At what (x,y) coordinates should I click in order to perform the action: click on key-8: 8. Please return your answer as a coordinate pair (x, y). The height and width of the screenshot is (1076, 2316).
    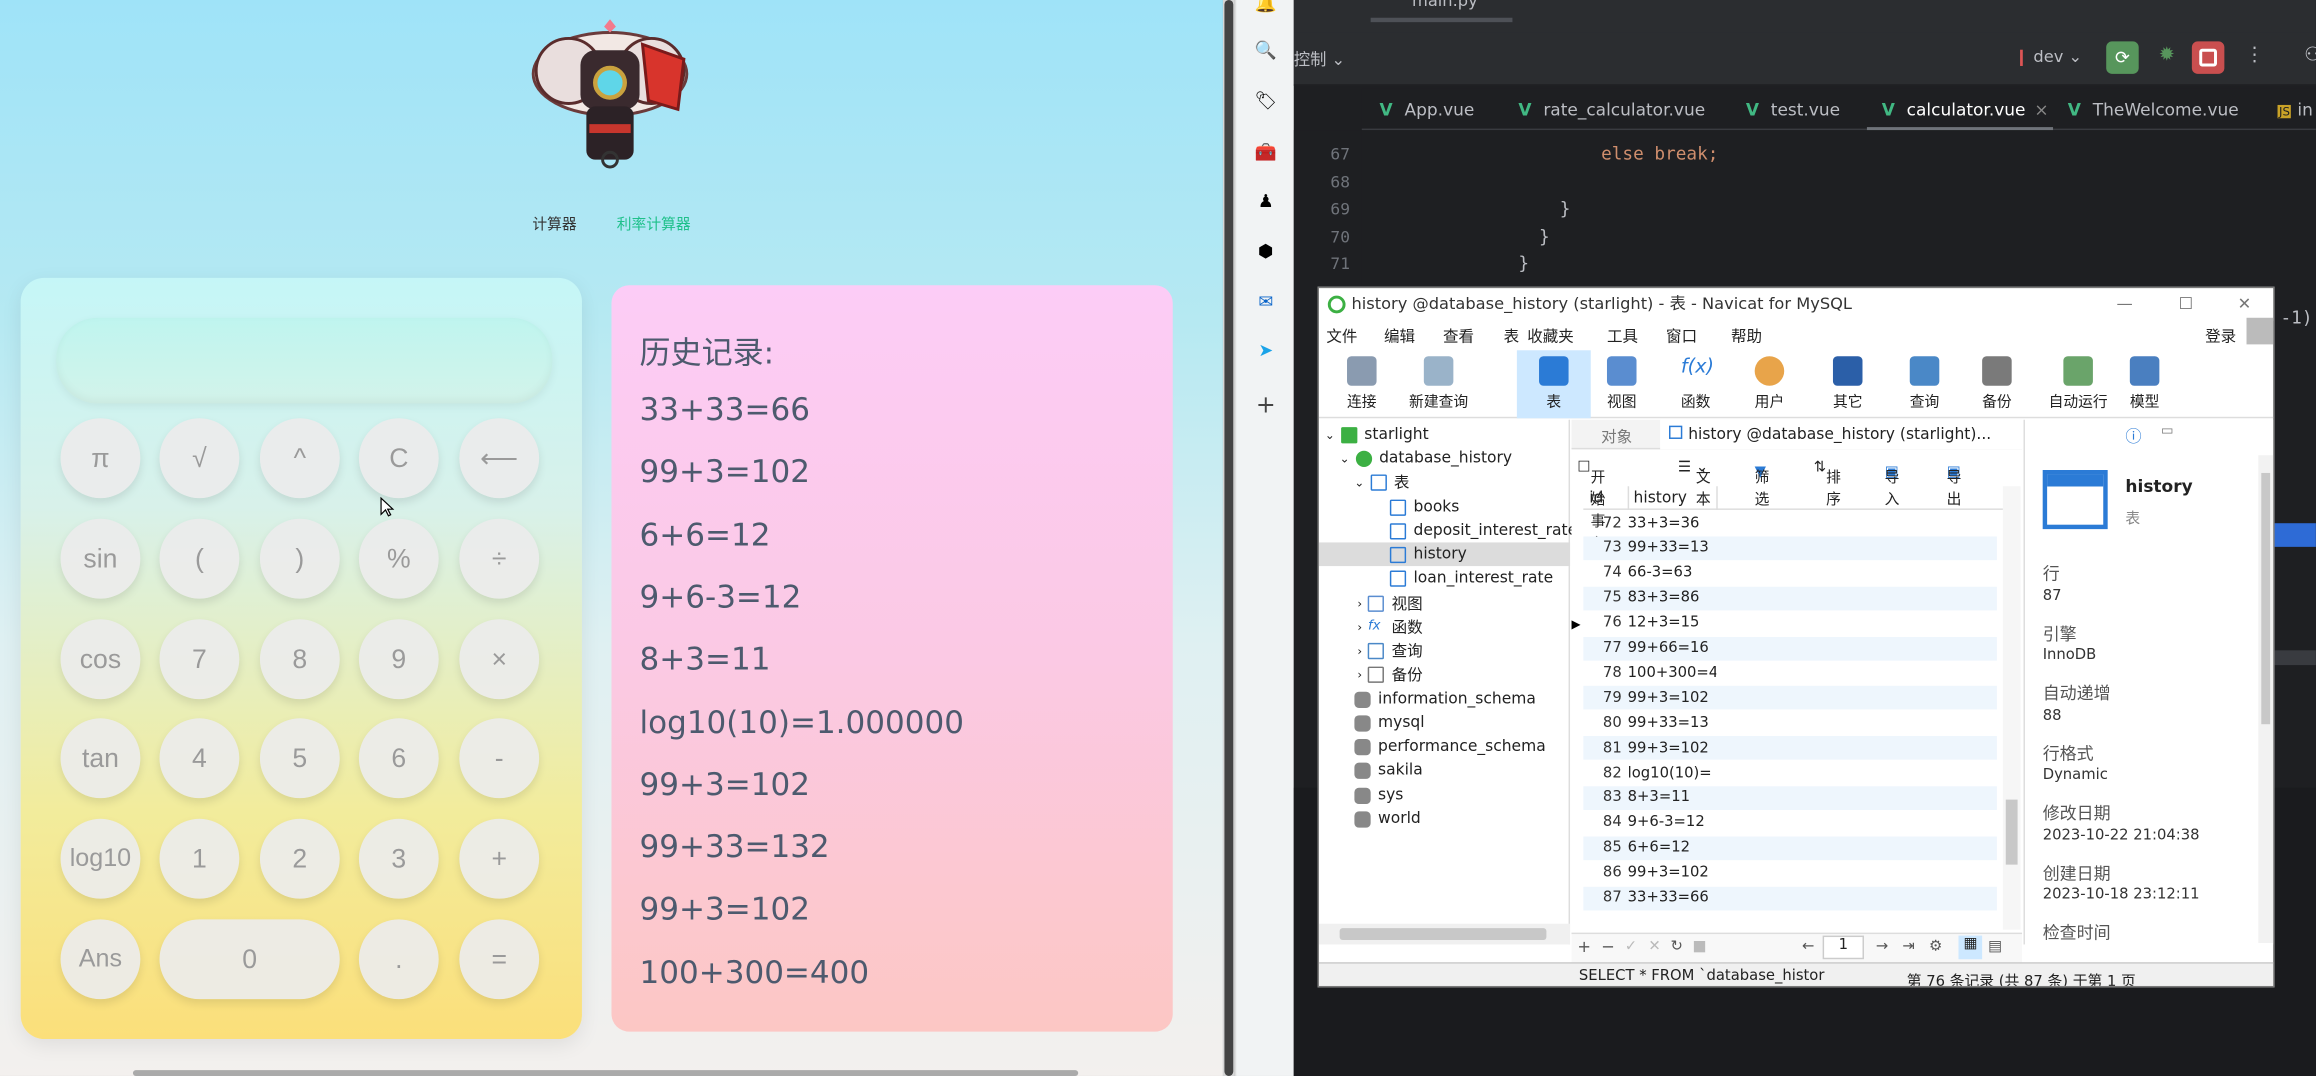
    Looking at the image, I should click on (299, 659).